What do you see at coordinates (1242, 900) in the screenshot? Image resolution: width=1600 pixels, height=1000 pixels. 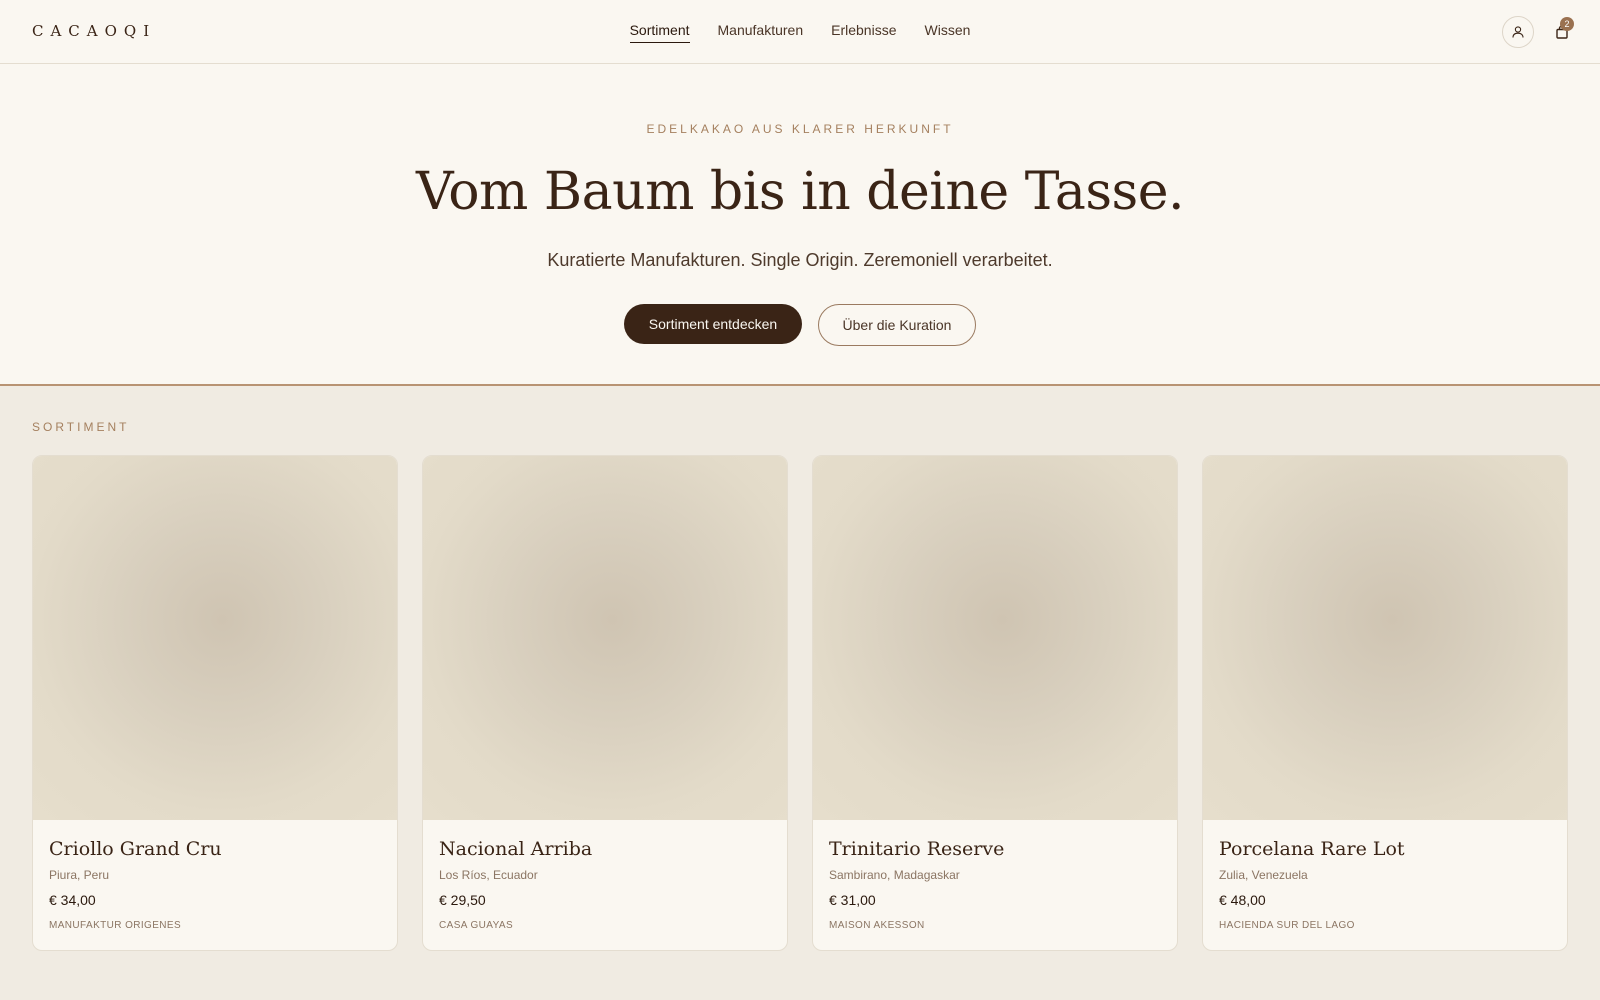 I see `product-price: € 48,00` at bounding box center [1242, 900].